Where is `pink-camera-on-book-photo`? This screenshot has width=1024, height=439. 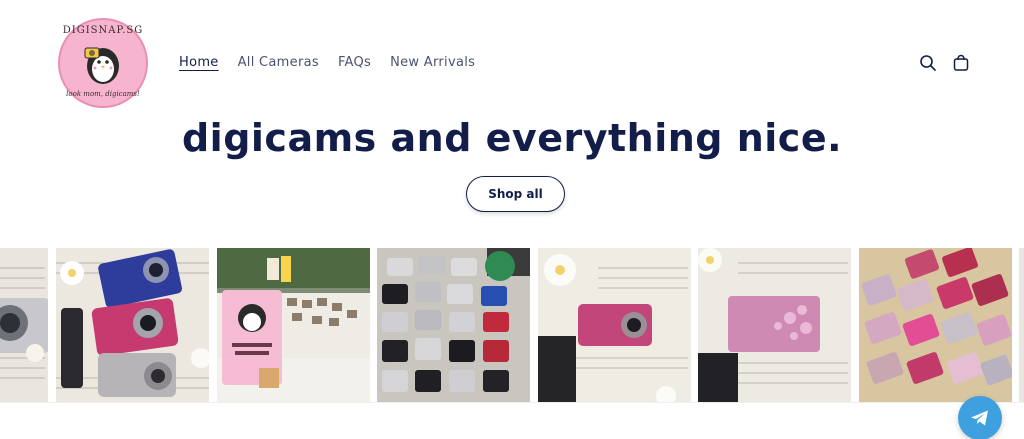
pink-camera-on-book-photo is located at coordinates (614, 325).